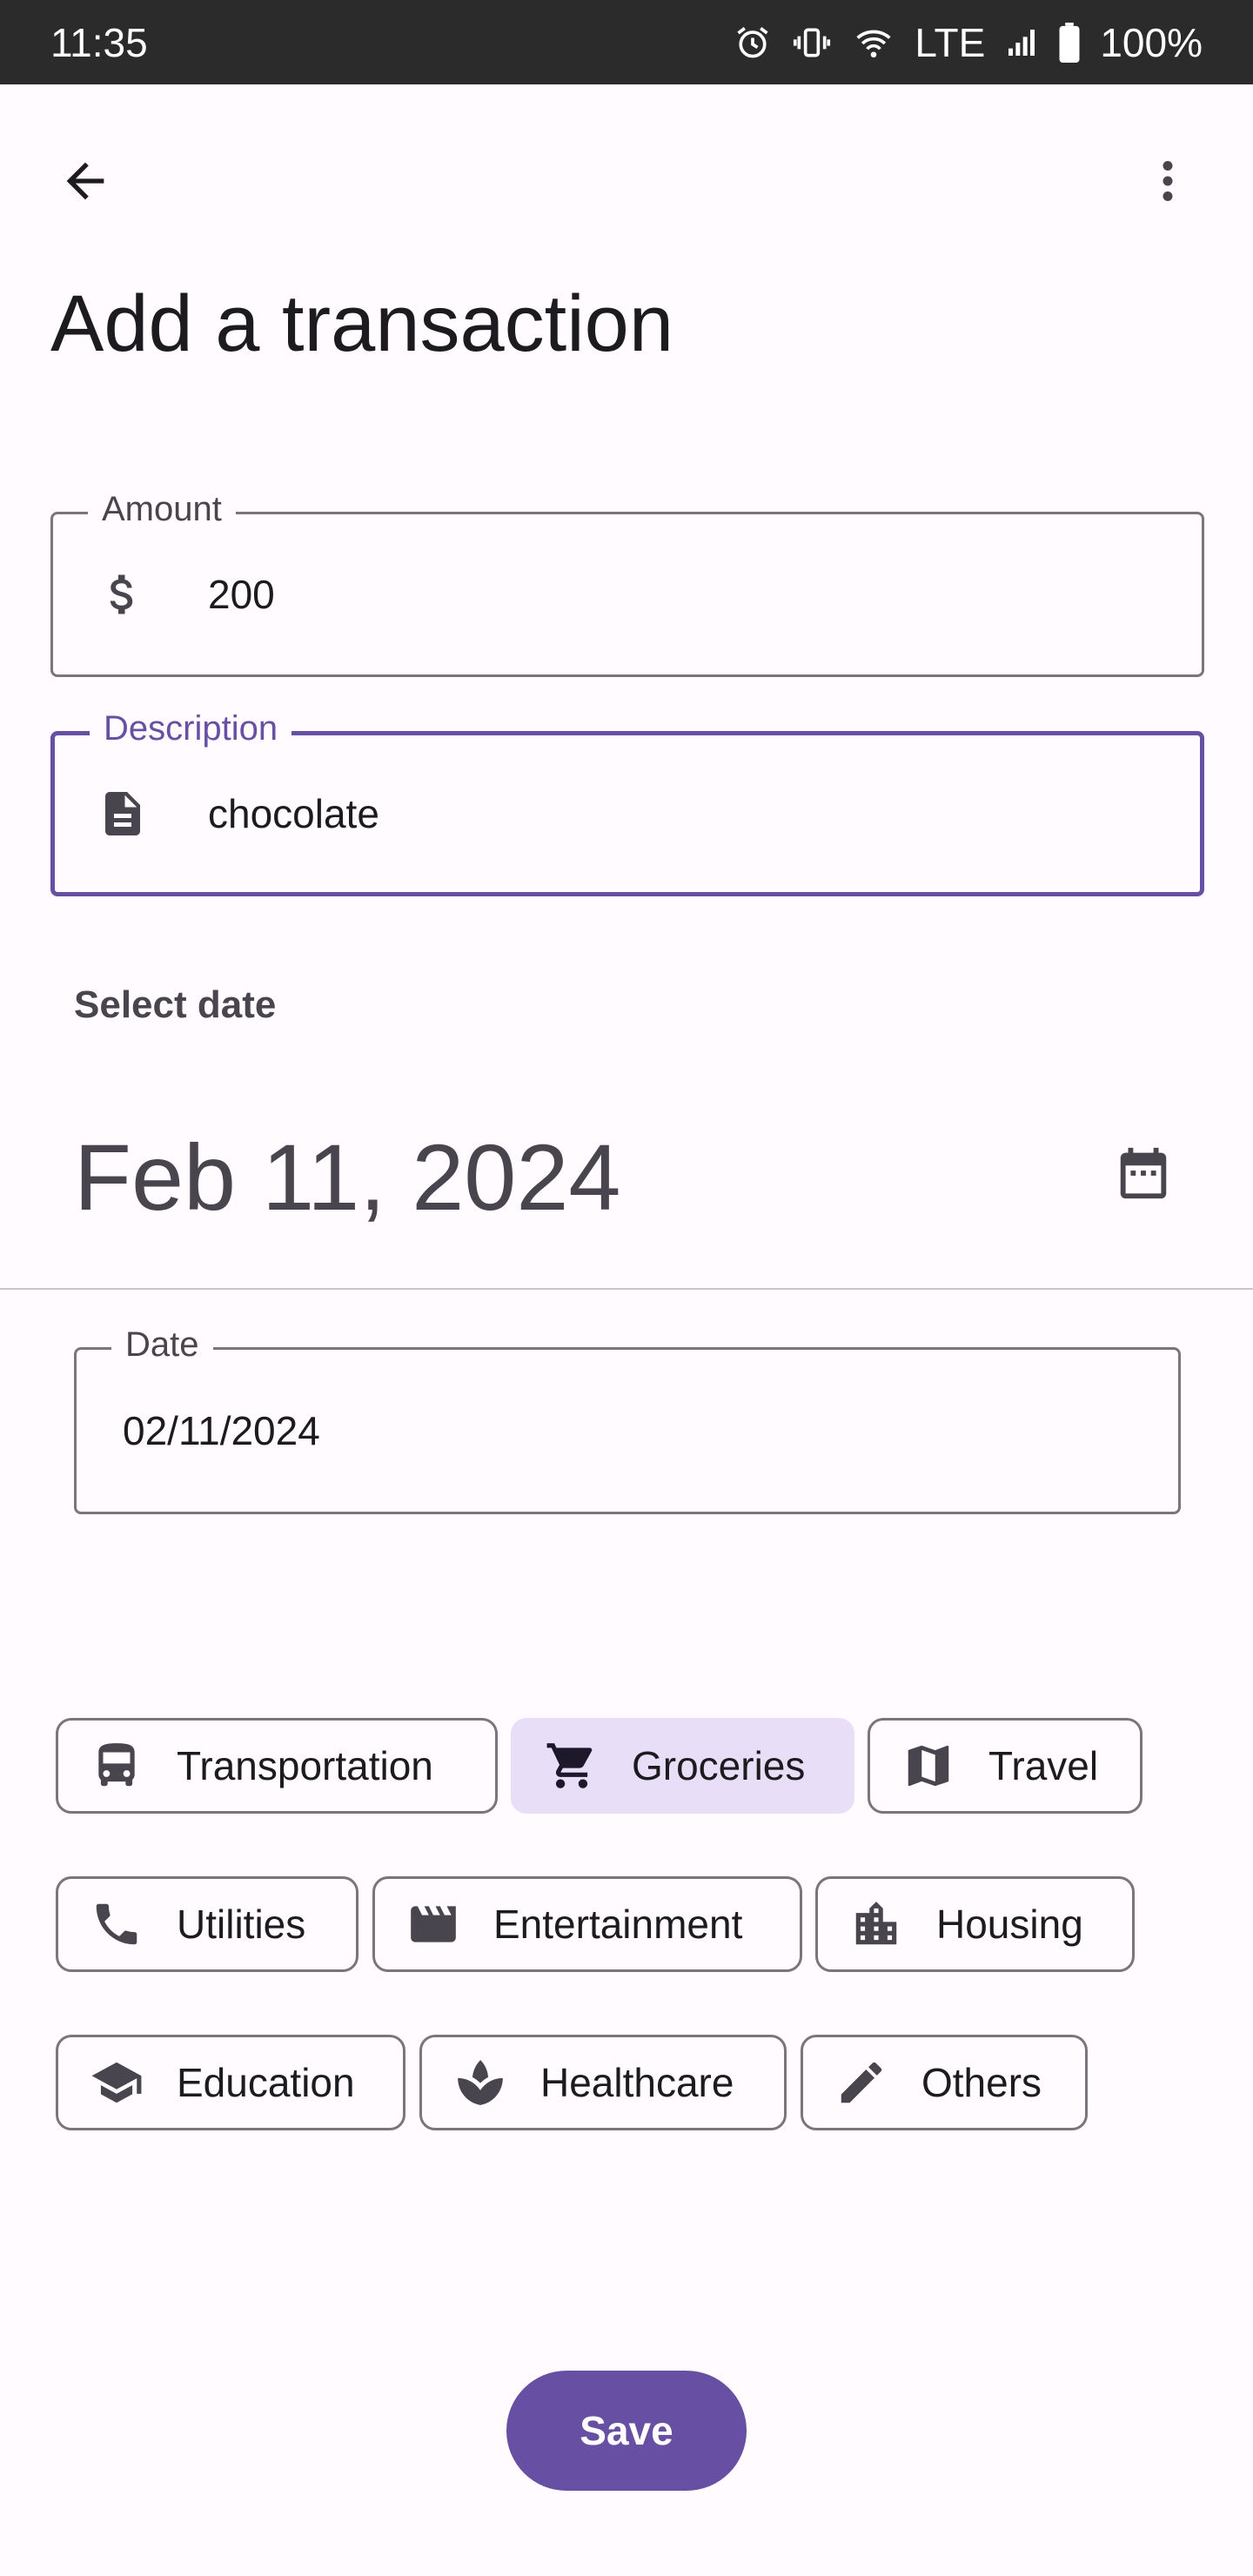 The image size is (1253, 2576). I want to click on chip-travel: Travel, so click(1005, 1766).